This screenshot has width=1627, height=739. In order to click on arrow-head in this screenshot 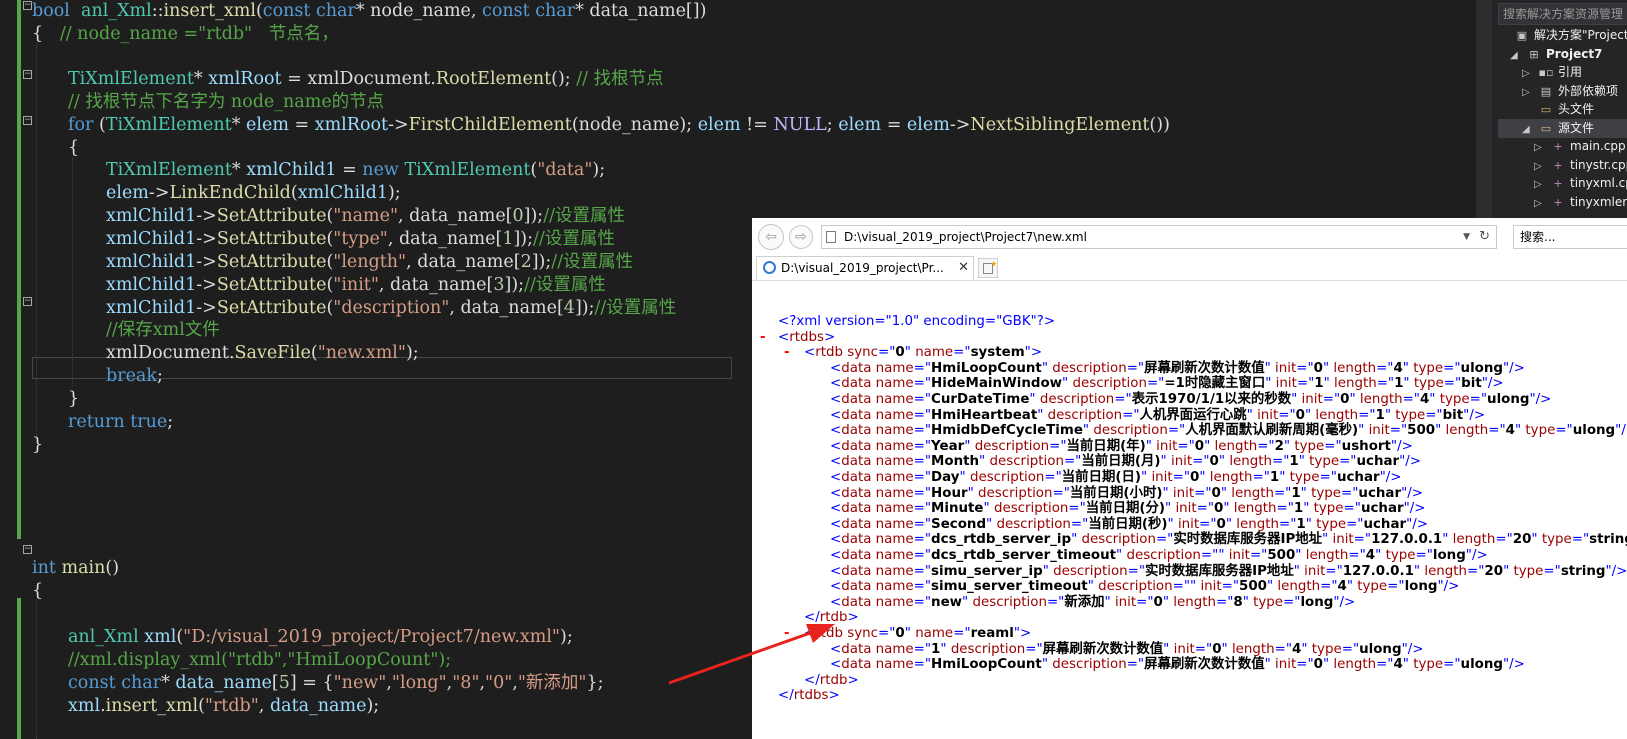, I will do `click(820, 633)`.